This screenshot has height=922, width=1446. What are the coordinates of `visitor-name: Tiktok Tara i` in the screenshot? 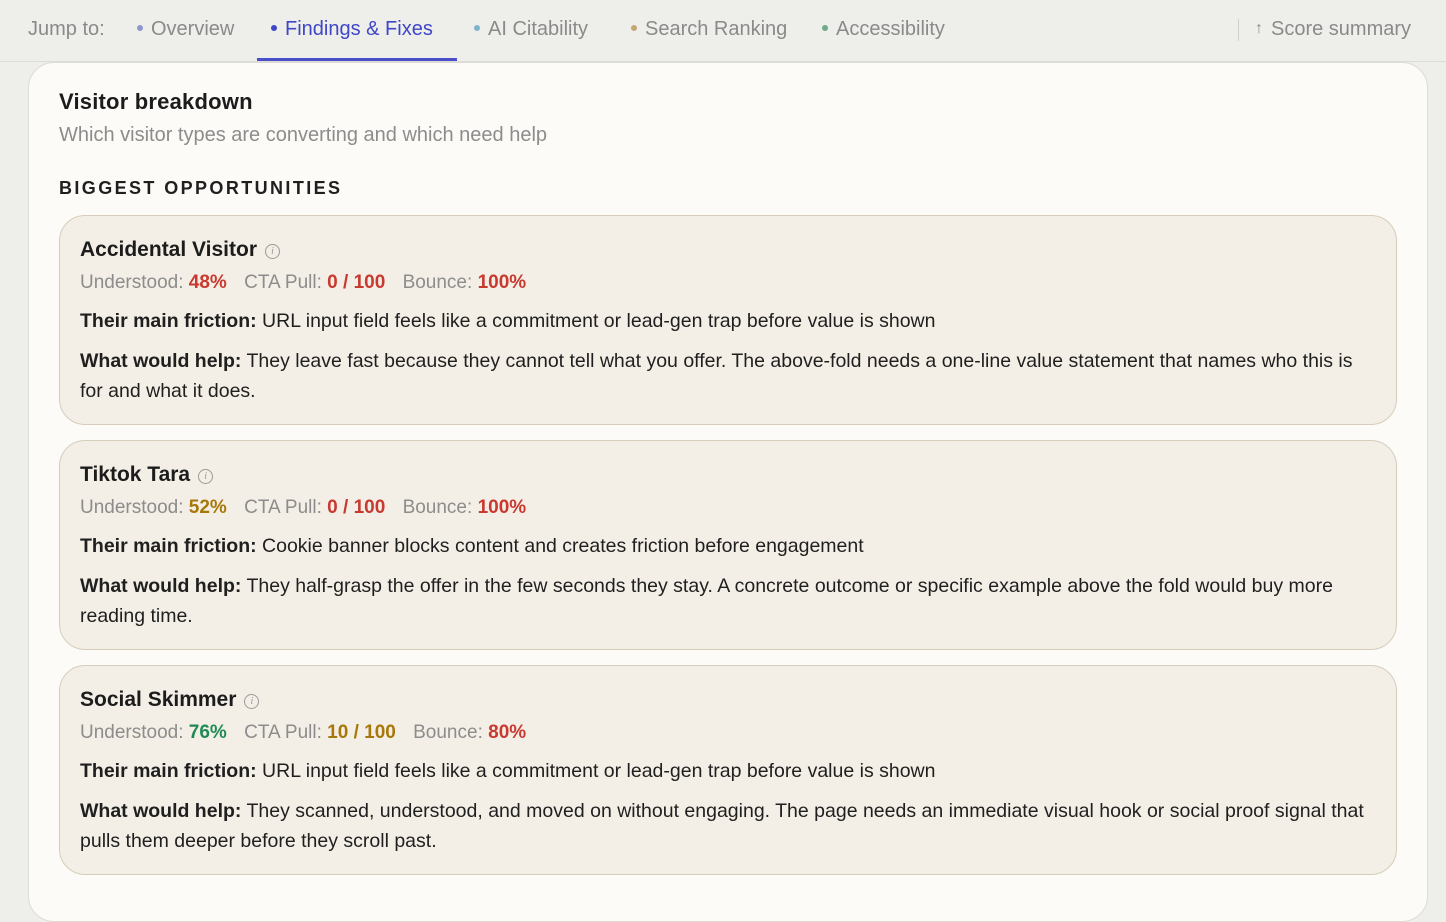 It's located at (147, 475).